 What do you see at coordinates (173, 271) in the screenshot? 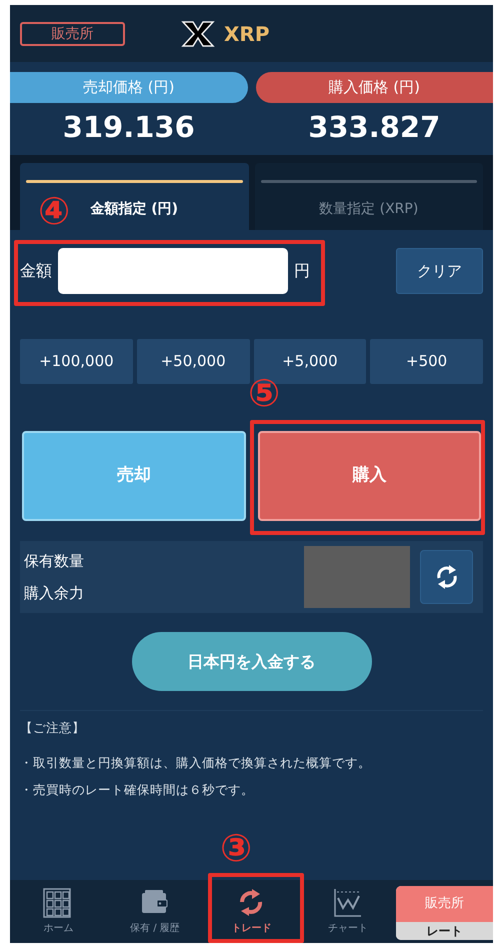
I see `amount-field` at bounding box center [173, 271].